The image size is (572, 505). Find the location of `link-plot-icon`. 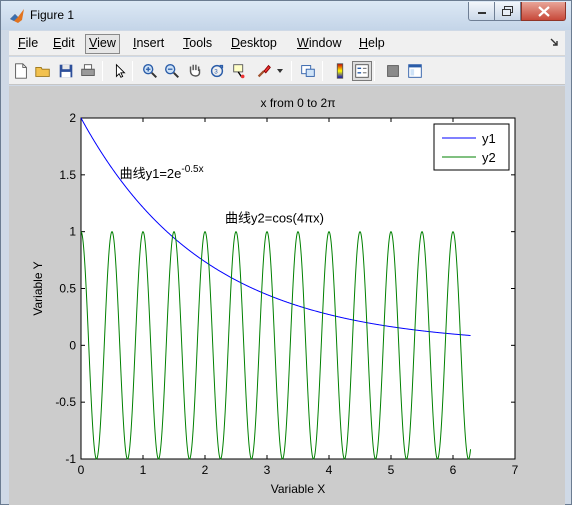

link-plot-icon is located at coordinates (308, 71).